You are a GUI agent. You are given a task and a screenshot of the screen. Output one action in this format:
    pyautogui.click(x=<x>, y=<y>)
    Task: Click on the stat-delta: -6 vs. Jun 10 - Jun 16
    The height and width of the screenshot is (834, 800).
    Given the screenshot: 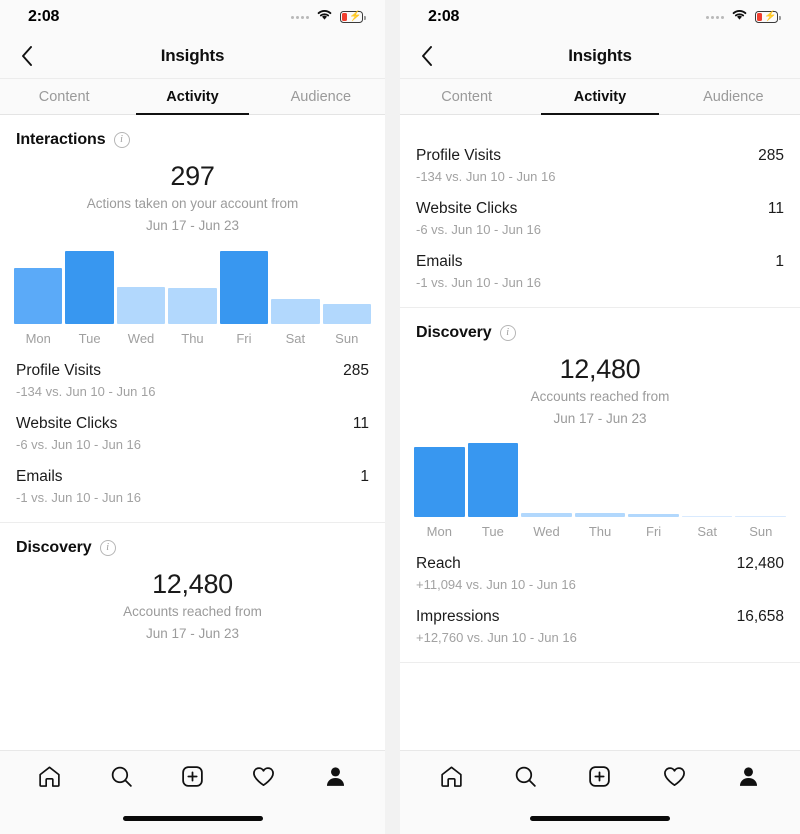 What is the action you would take?
    pyautogui.click(x=79, y=445)
    